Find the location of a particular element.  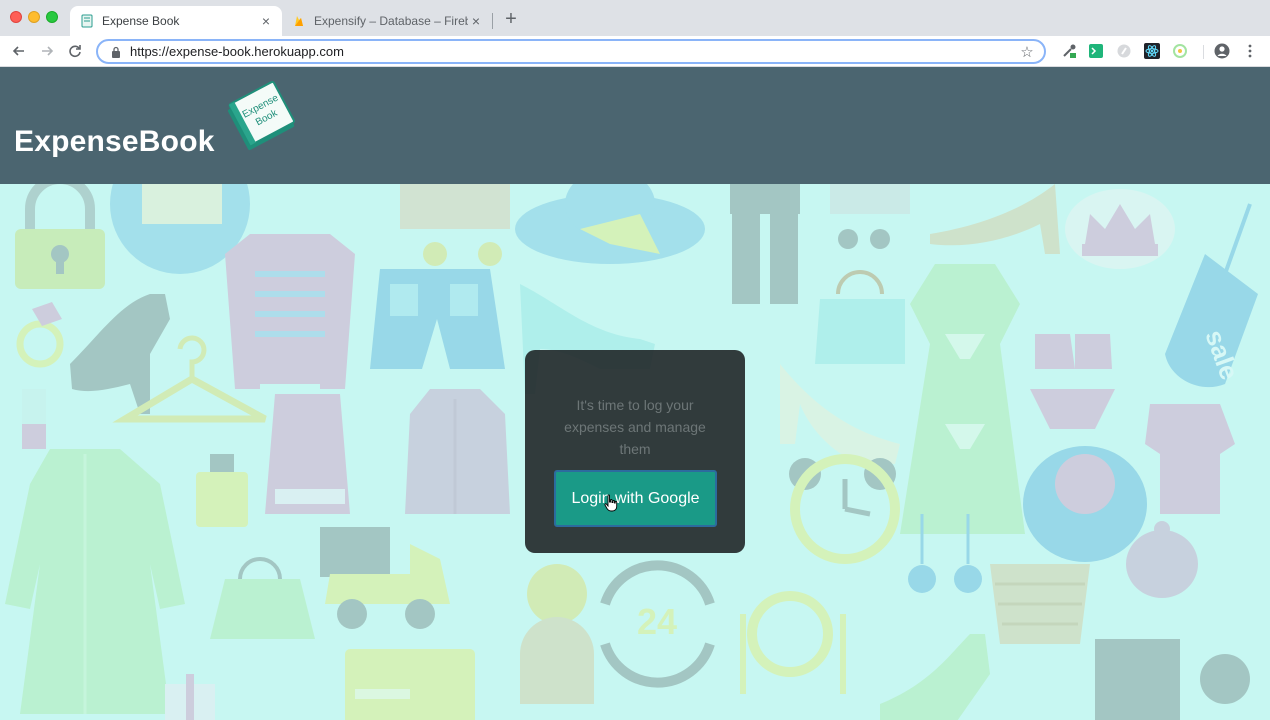

eyedropper-extension-icon is located at coordinates (1069, 51).